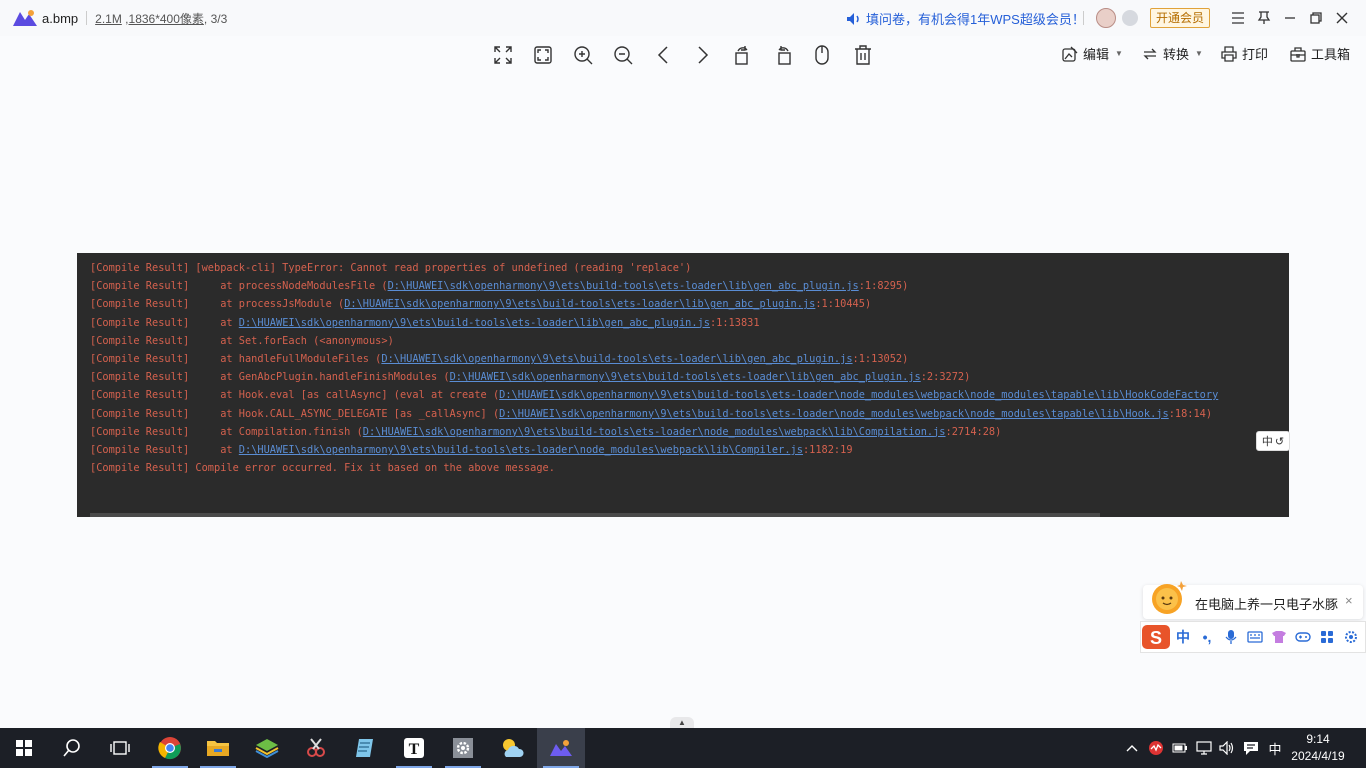 The height and width of the screenshot is (768, 1366). What do you see at coordinates (880, 358) in the screenshot?
I see `console-suffix: :1:13052)` at bounding box center [880, 358].